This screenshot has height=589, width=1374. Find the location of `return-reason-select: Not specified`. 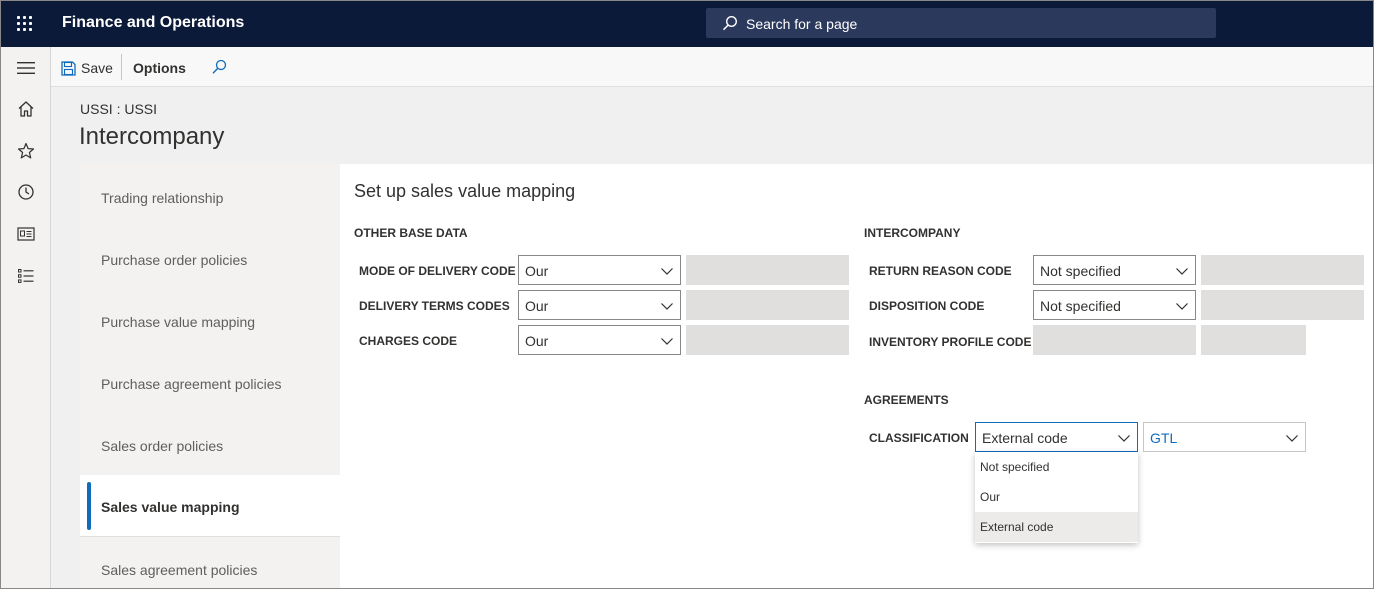

return-reason-select: Not specified is located at coordinates (1114, 270).